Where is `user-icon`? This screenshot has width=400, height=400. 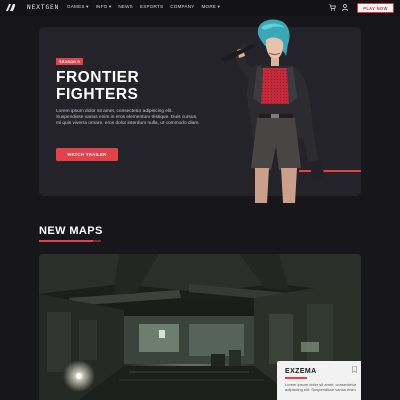
user-icon is located at coordinates (345, 7).